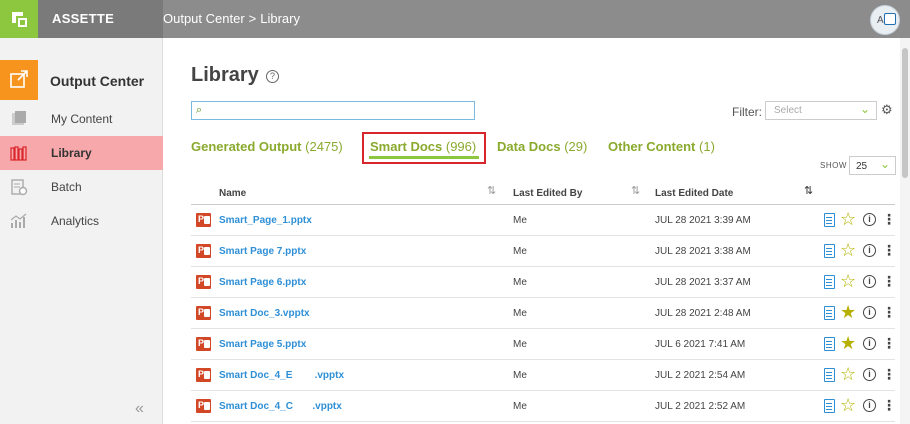 The image size is (910, 424). Describe the element at coordinates (703, 313) in the screenshot. I see `last-edited-date: JUL 28 2021 2:48 AM` at that location.